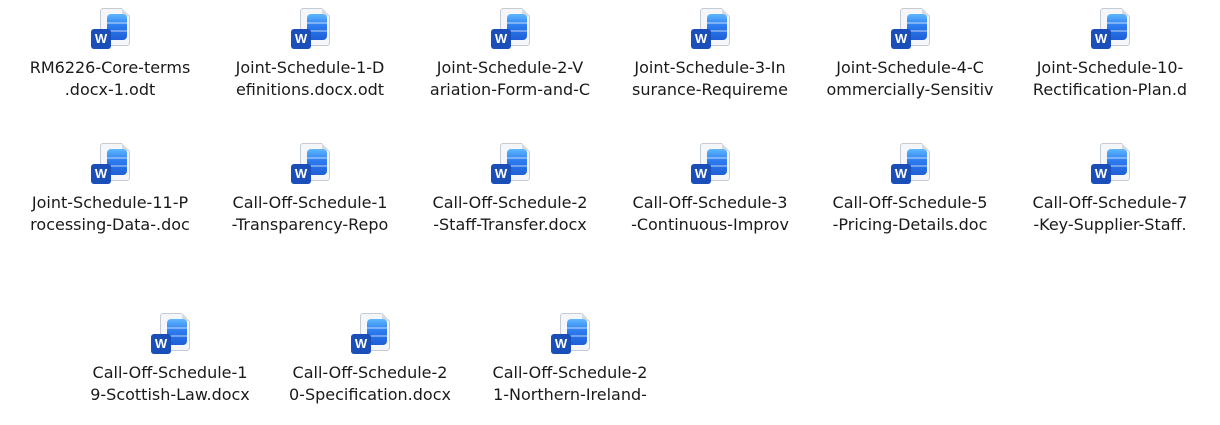 This screenshot has height=425, width=1220. I want to click on file-name-label: Call-Off-Schedule-1 9-Scottish-Law.docx, so click(170, 383).